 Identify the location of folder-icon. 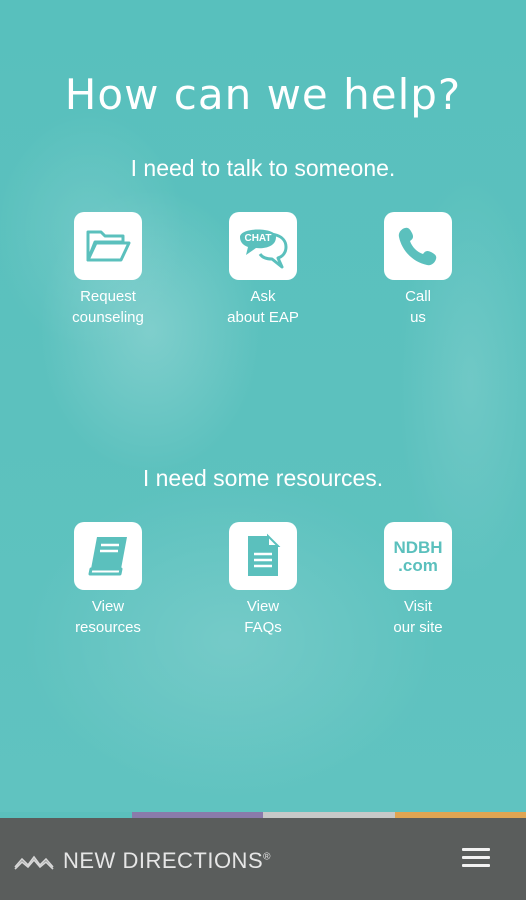
(108, 246).